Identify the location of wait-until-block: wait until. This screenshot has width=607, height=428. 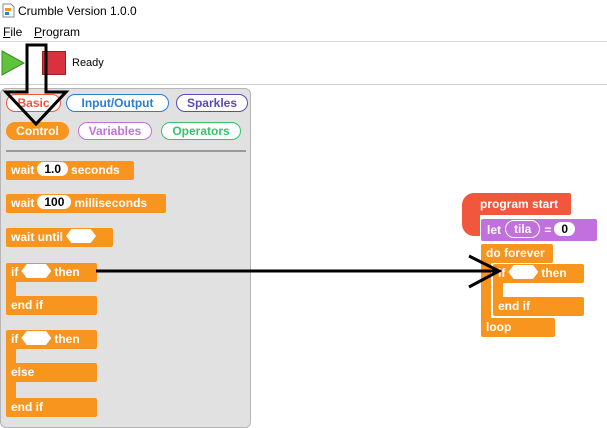
(59, 237).